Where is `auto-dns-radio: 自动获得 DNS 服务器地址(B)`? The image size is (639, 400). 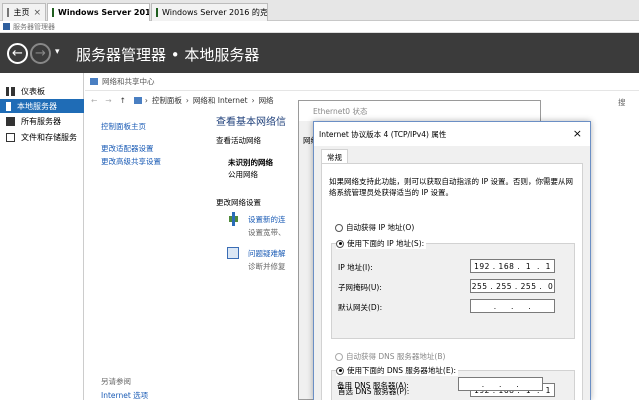 auto-dns-radio: 自动获得 DNS 服务器地址(B) is located at coordinates (390, 356).